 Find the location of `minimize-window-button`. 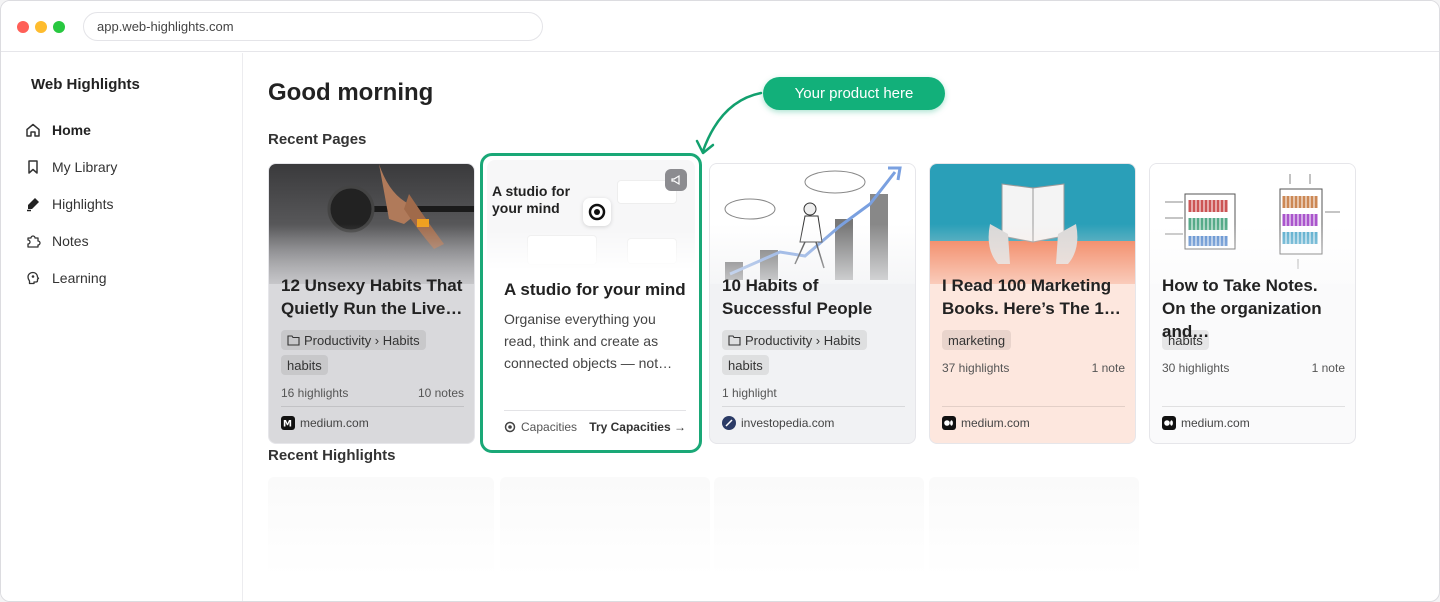

minimize-window-button is located at coordinates (41, 27).